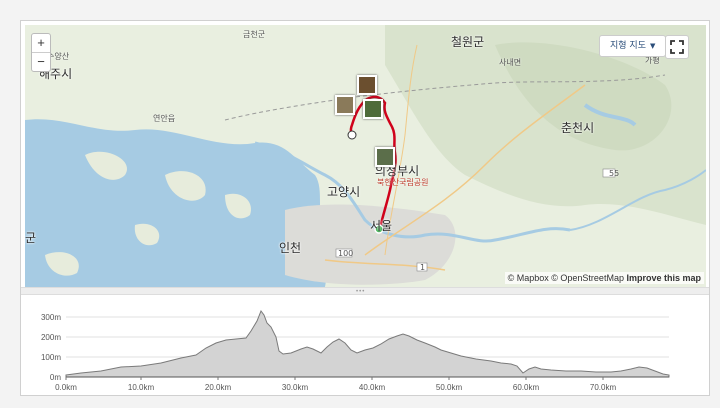  I want to click on label-goyang: 고양시, so click(344, 192).